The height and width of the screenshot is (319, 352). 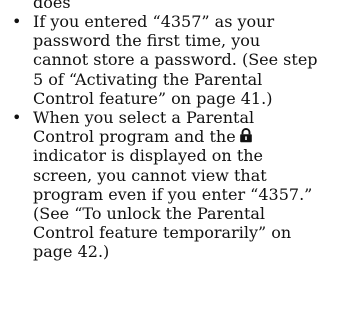 I want to click on note-text-line: Control feature” on page 41.), so click(x=153, y=98).